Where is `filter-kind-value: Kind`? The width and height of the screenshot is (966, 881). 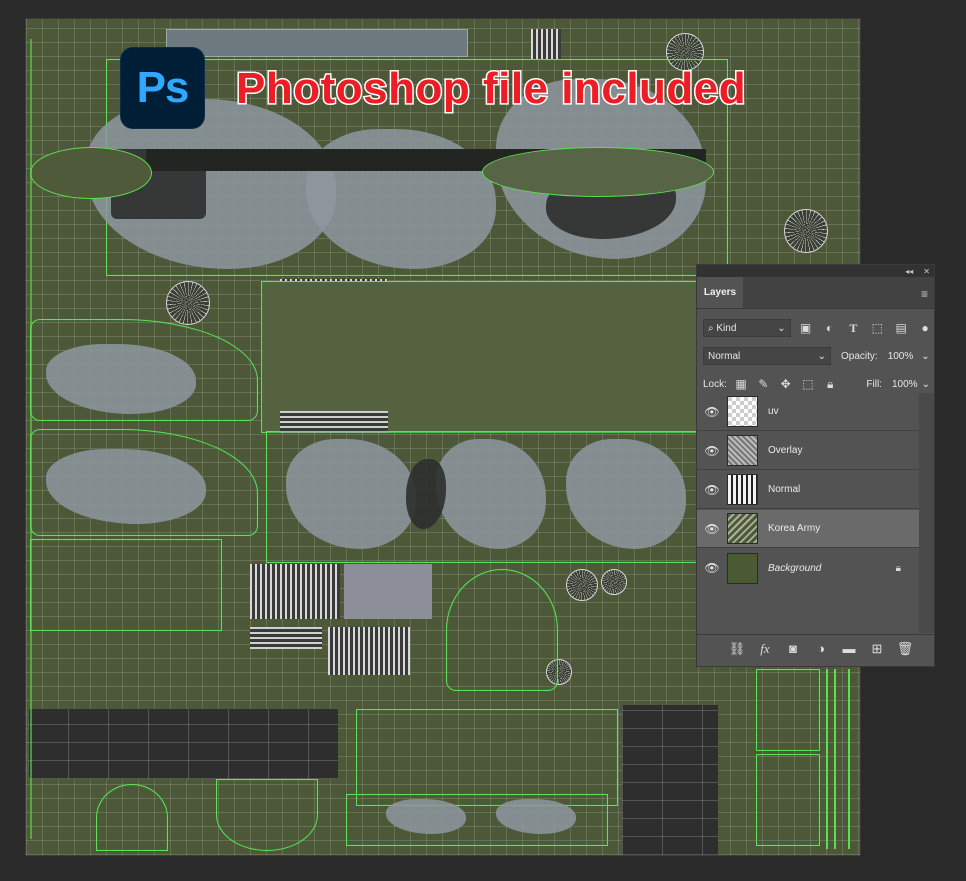 filter-kind-value: Kind is located at coordinates (726, 328).